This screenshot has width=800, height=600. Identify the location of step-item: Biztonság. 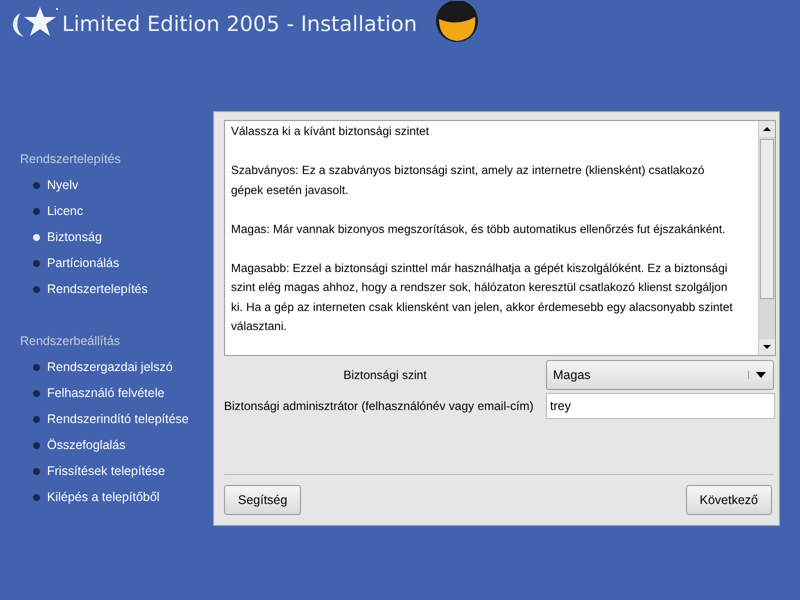
(74, 237).